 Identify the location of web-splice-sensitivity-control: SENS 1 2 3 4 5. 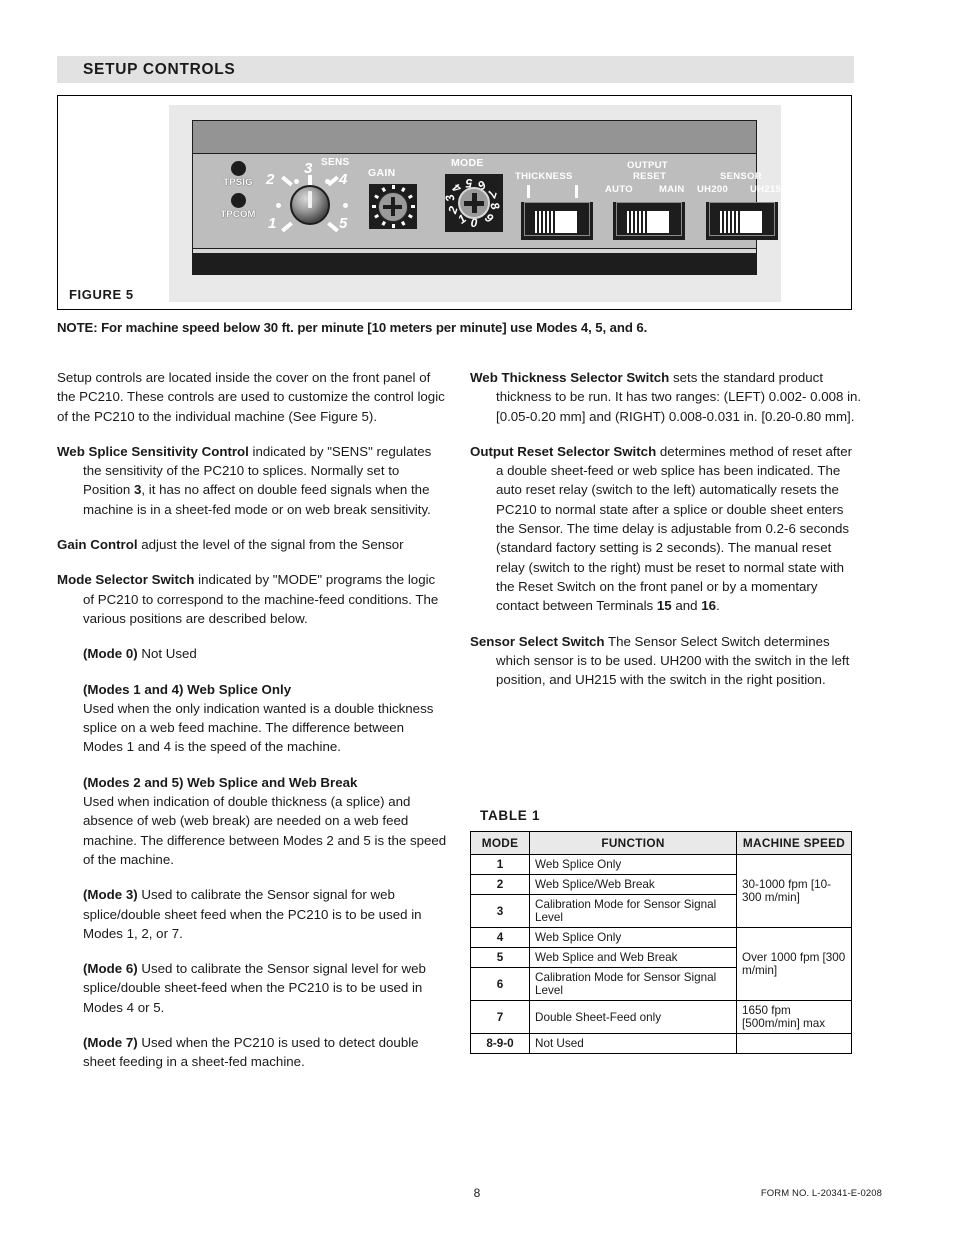
(313, 203).